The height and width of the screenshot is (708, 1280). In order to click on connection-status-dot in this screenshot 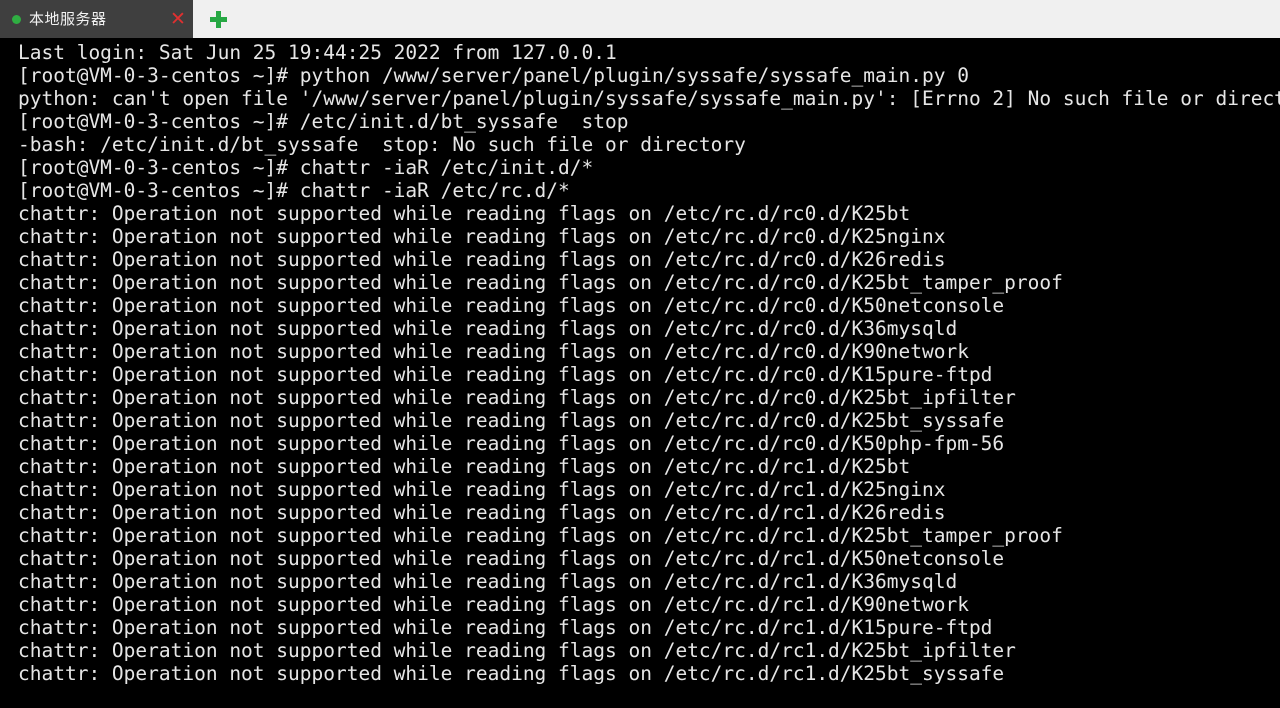, I will do `click(16, 19)`.